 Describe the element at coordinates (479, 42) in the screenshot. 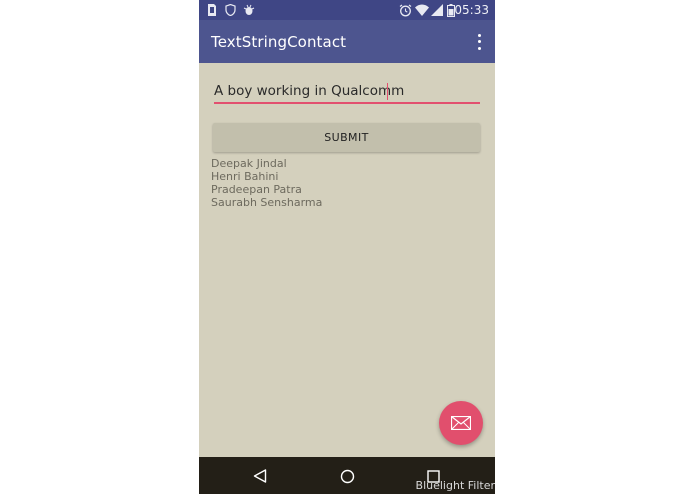

I see `more-vert-icon` at that location.